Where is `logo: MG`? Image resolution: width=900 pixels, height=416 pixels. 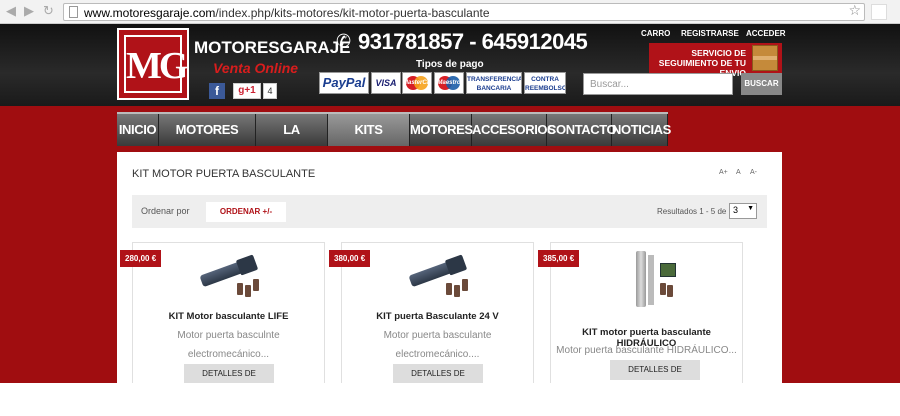 logo: MG is located at coordinates (153, 64).